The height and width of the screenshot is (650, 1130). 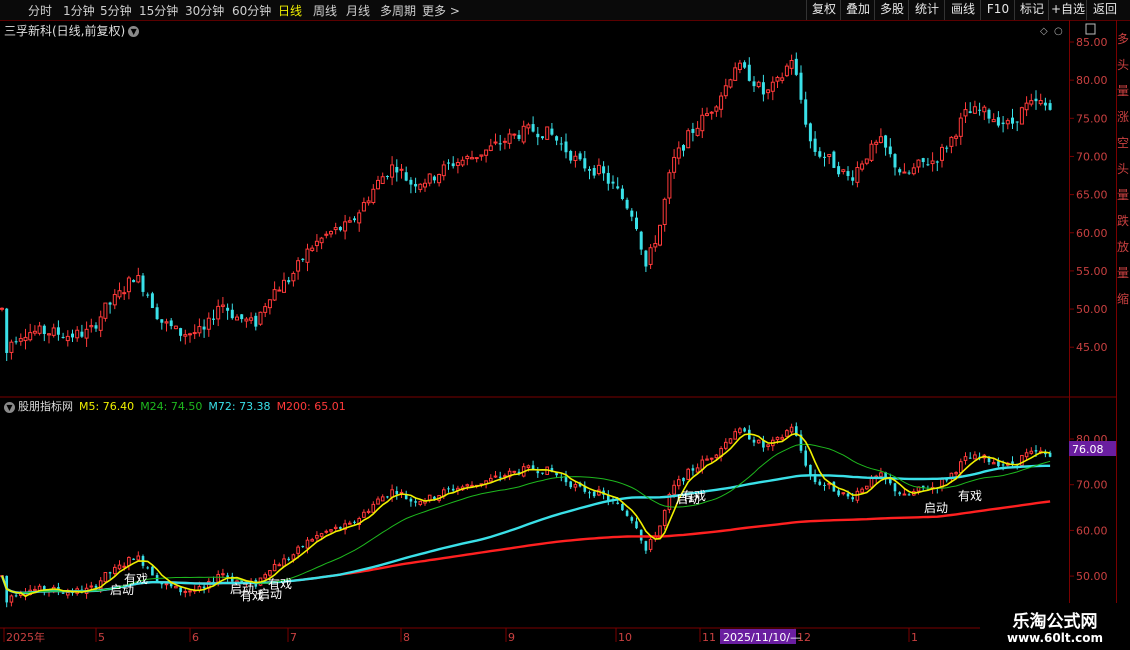 What do you see at coordinates (116, 10) in the screenshot?
I see `tab-5min: 5分钟` at bounding box center [116, 10].